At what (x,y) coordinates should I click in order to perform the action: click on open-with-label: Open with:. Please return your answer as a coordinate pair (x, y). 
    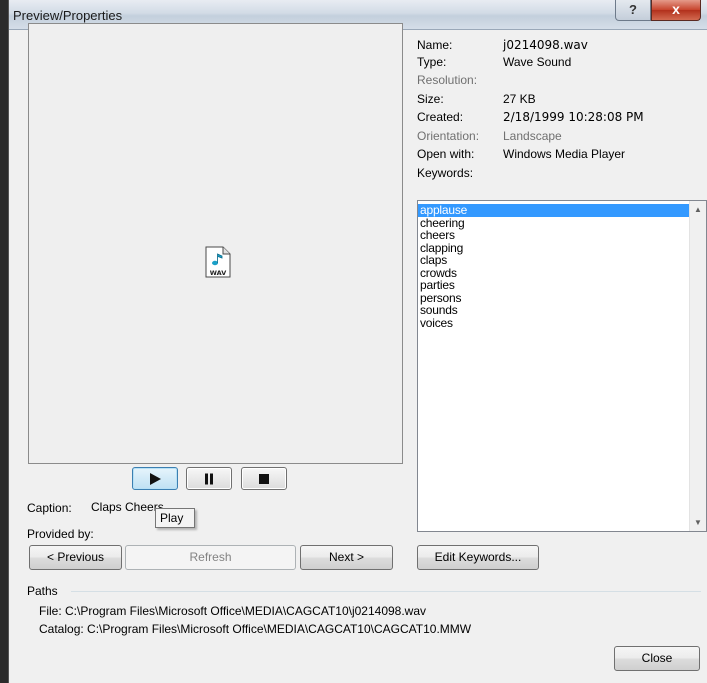
    Looking at the image, I should click on (446, 154).